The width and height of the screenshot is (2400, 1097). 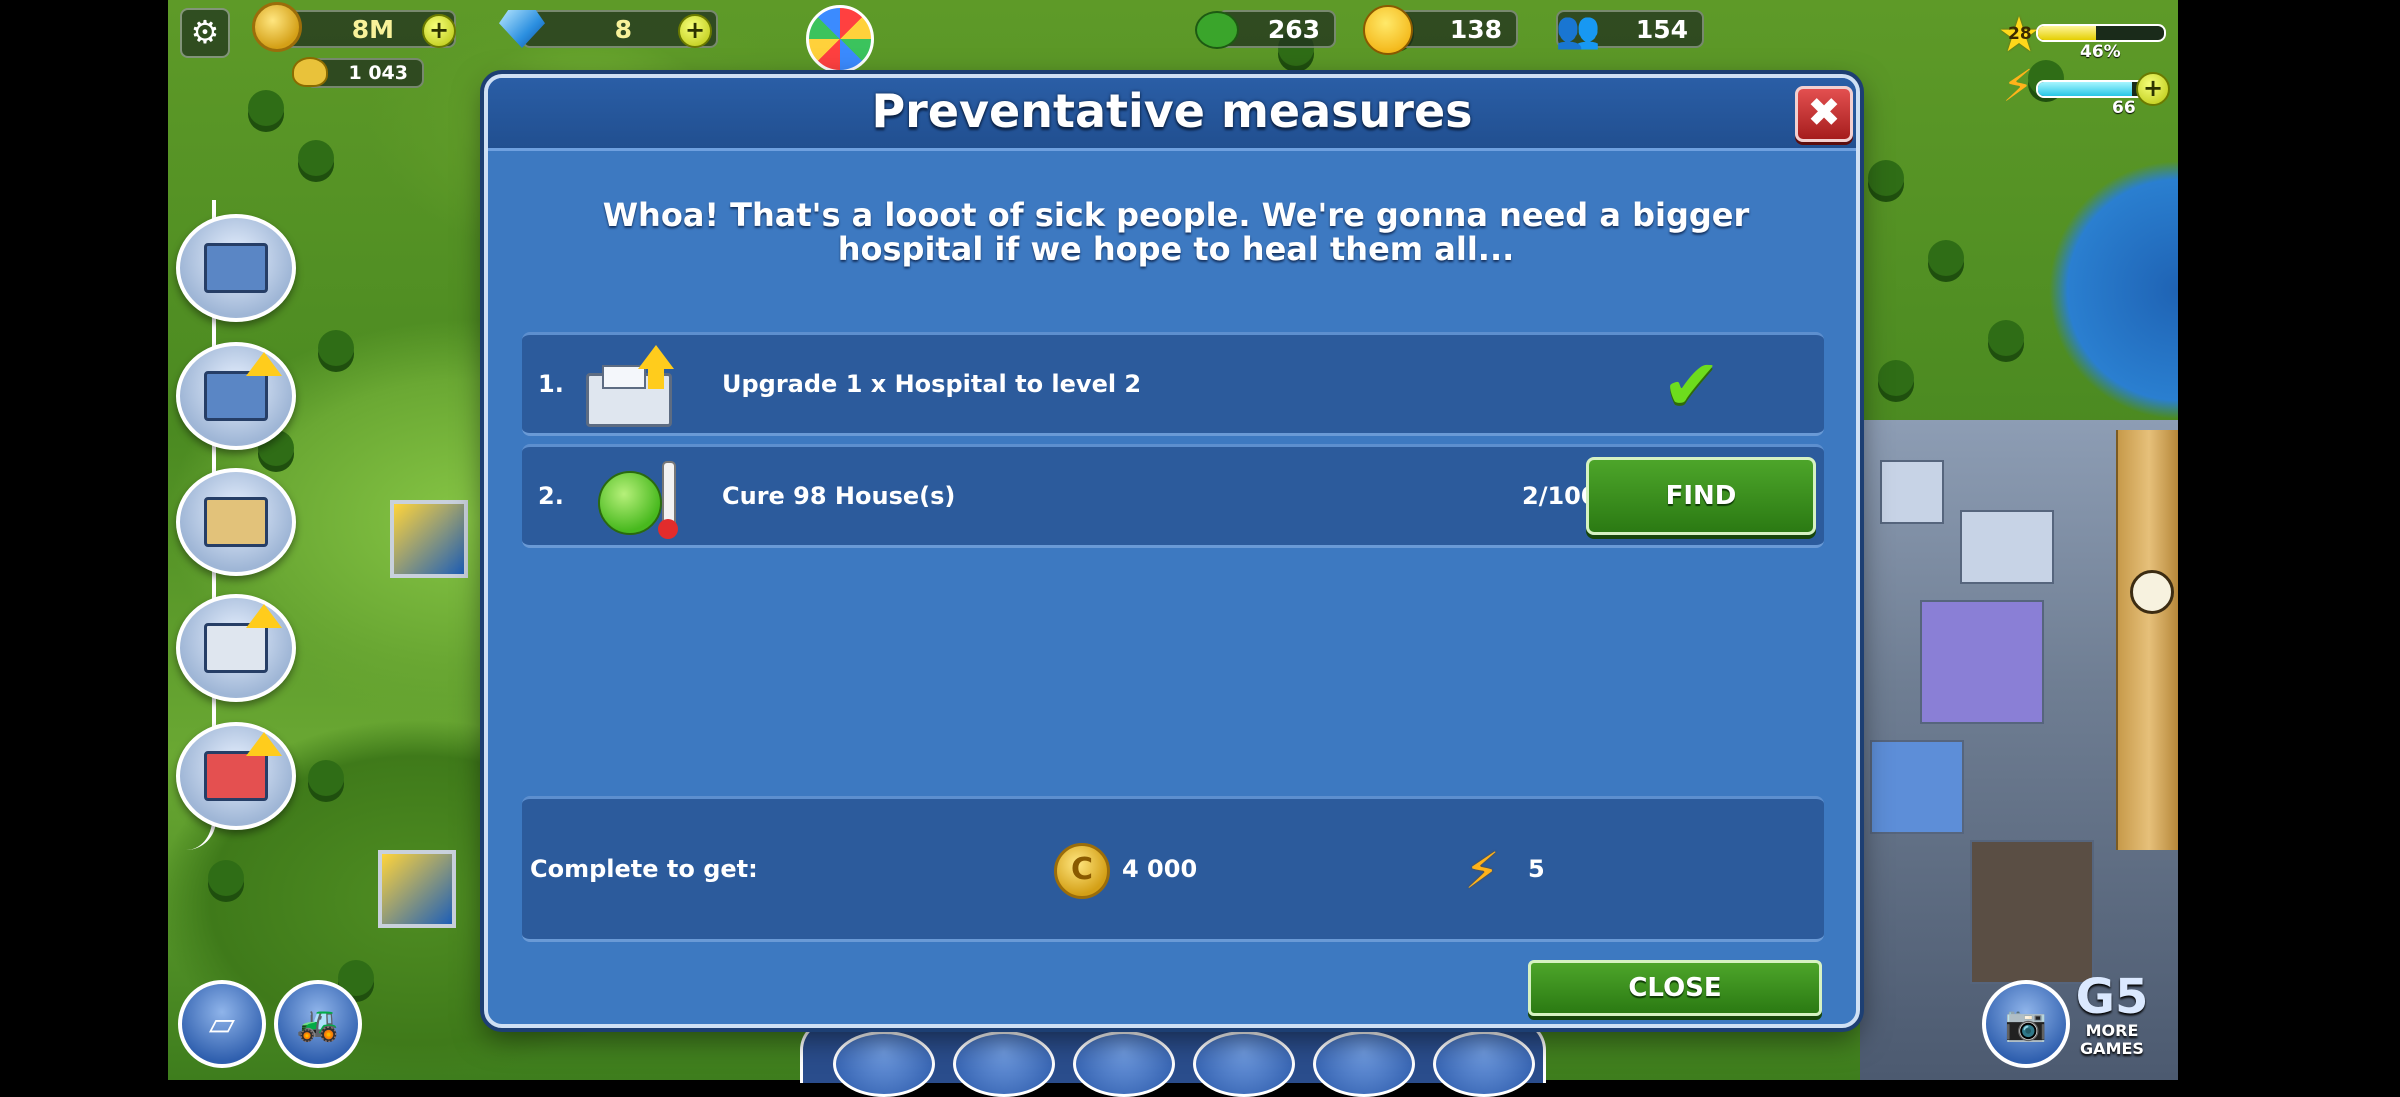 I want to click on clock-face, so click(x=2152, y=592).